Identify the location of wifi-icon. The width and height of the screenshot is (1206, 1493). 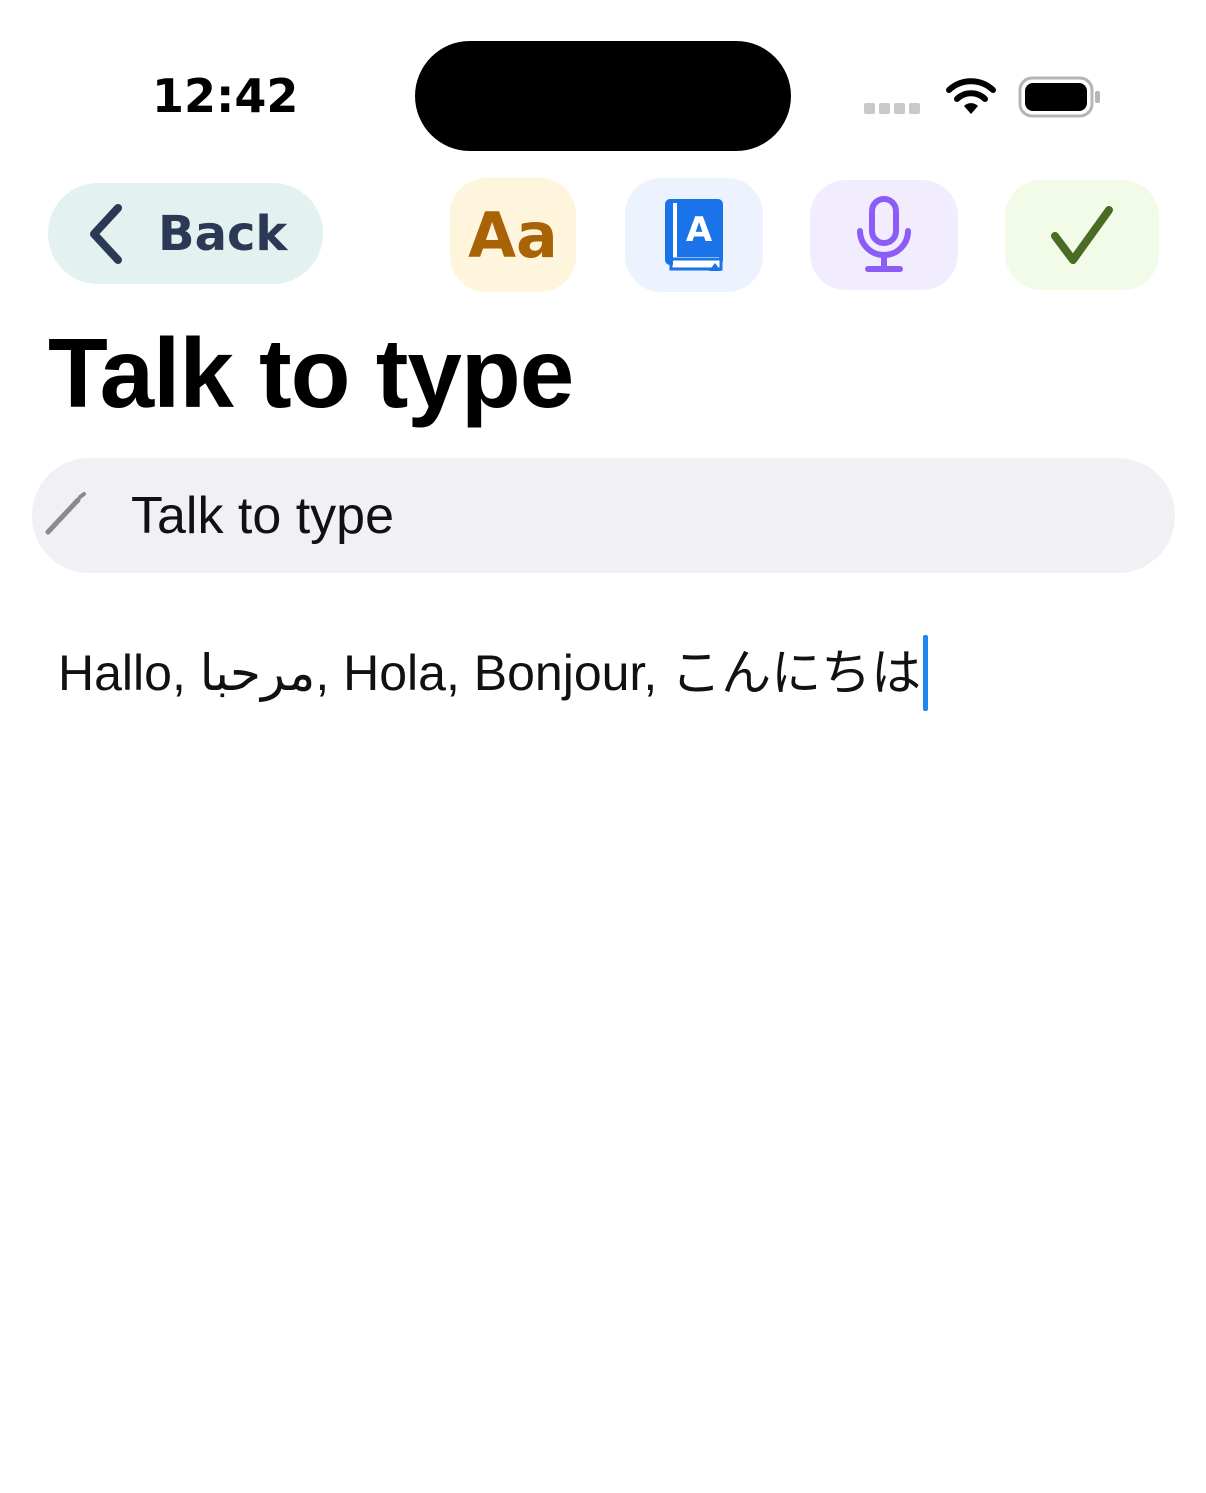
(971, 96).